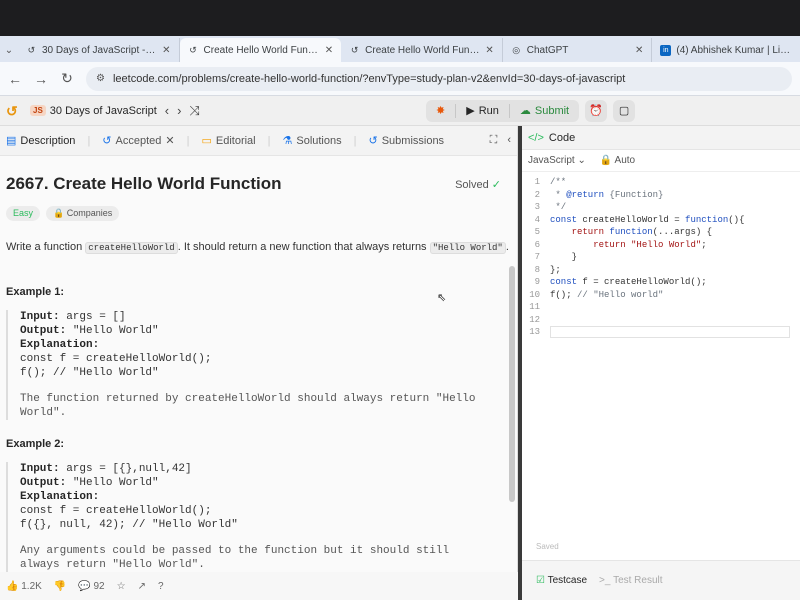  I want to click on tab-accepted: ↺ Accepted ✕, so click(138, 141).